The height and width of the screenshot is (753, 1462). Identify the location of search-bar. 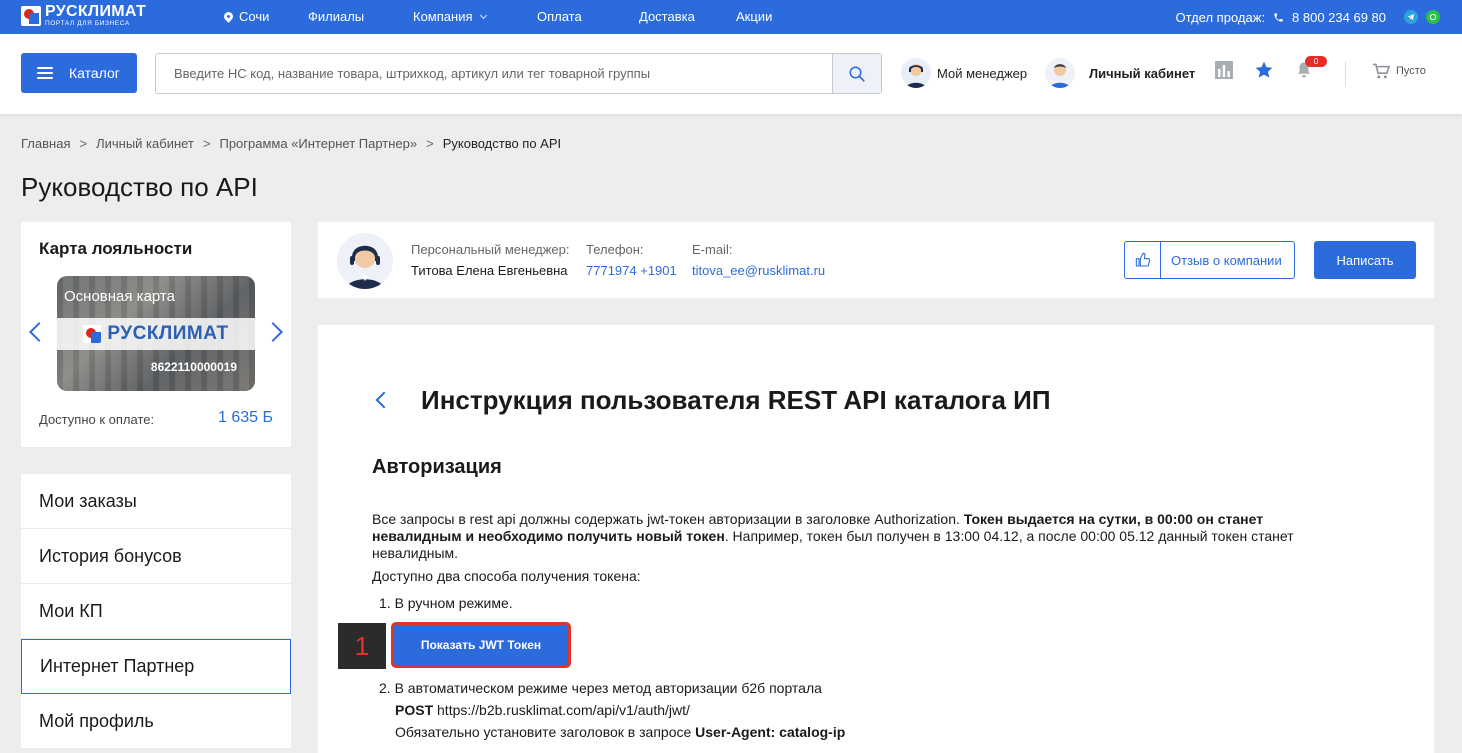
(518, 73).